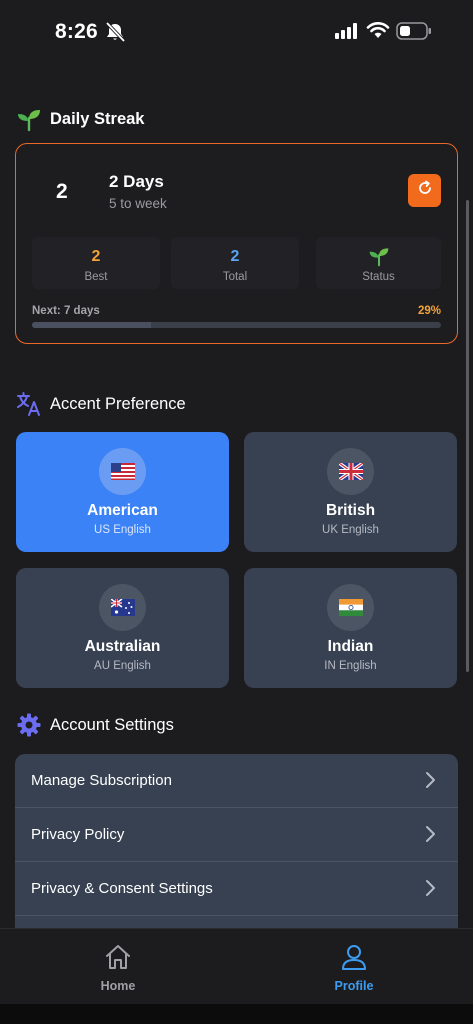 Image resolution: width=473 pixels, height=1024 pixels. What do you see at coordinates (467, 436) in the screenshot?
I see `scroll-indicator` at bounding box center [467, 436].